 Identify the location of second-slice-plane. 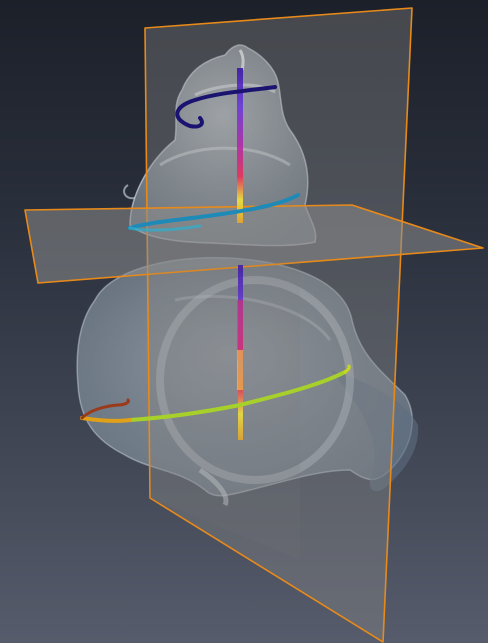
(225, 411).